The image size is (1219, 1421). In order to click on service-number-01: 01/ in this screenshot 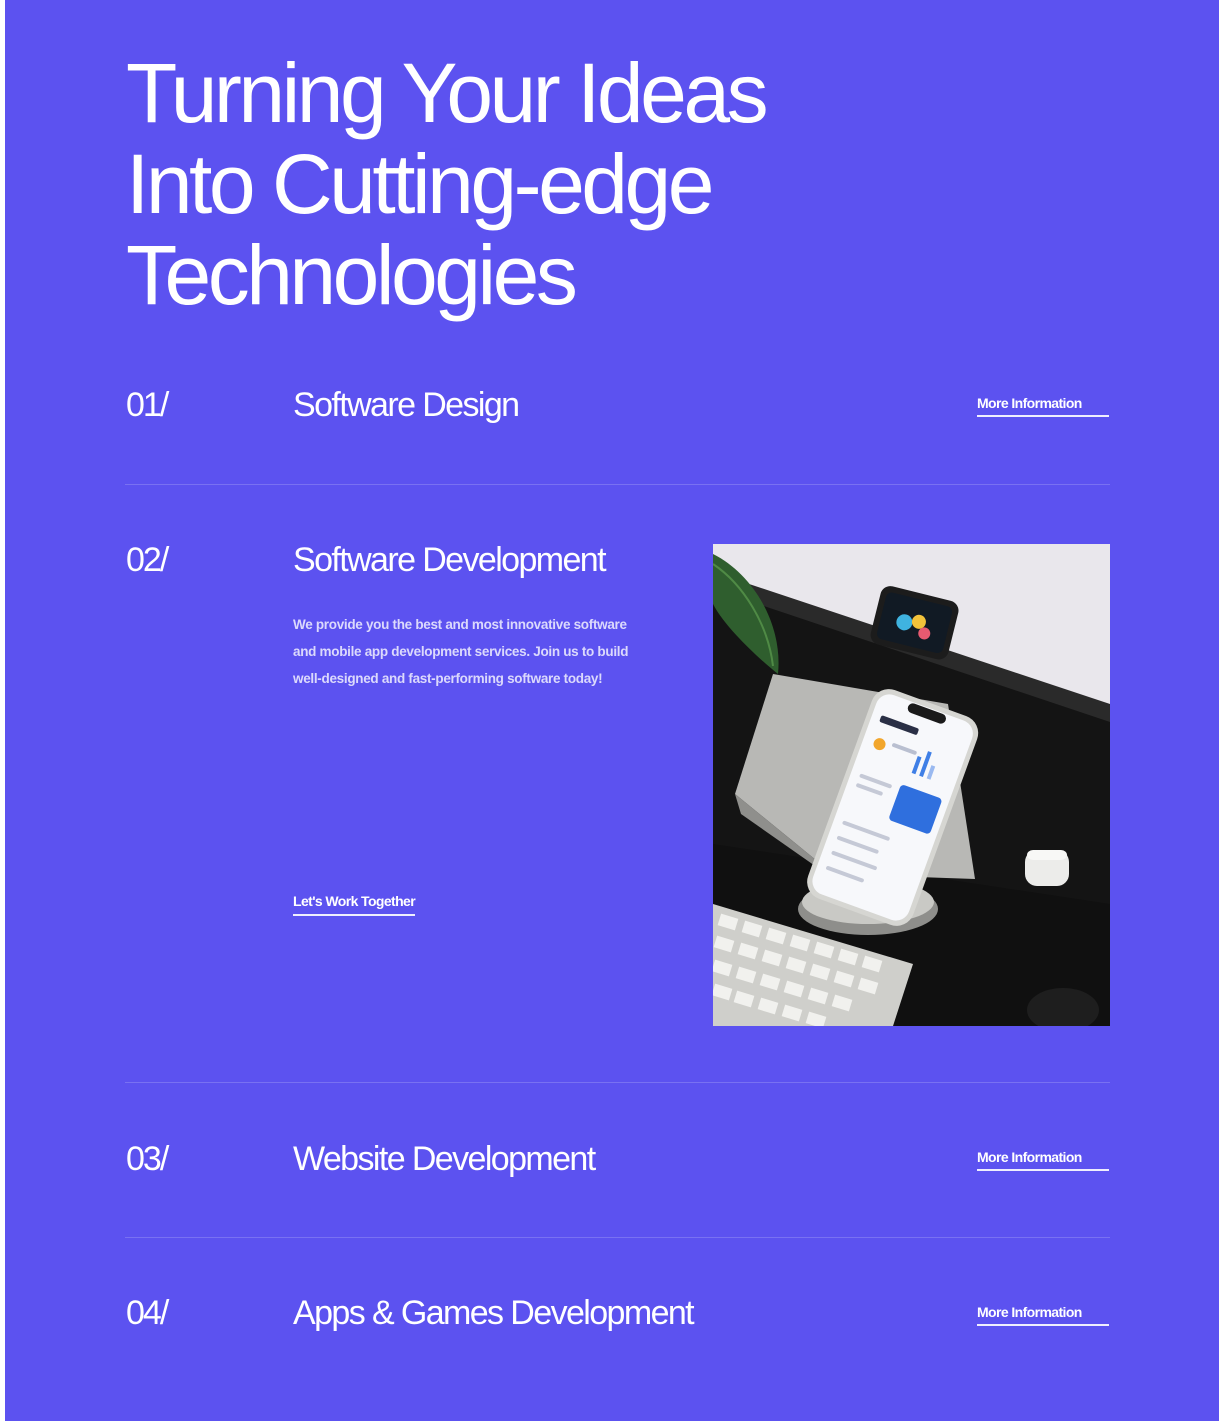, I will do `click(147, 405)`.